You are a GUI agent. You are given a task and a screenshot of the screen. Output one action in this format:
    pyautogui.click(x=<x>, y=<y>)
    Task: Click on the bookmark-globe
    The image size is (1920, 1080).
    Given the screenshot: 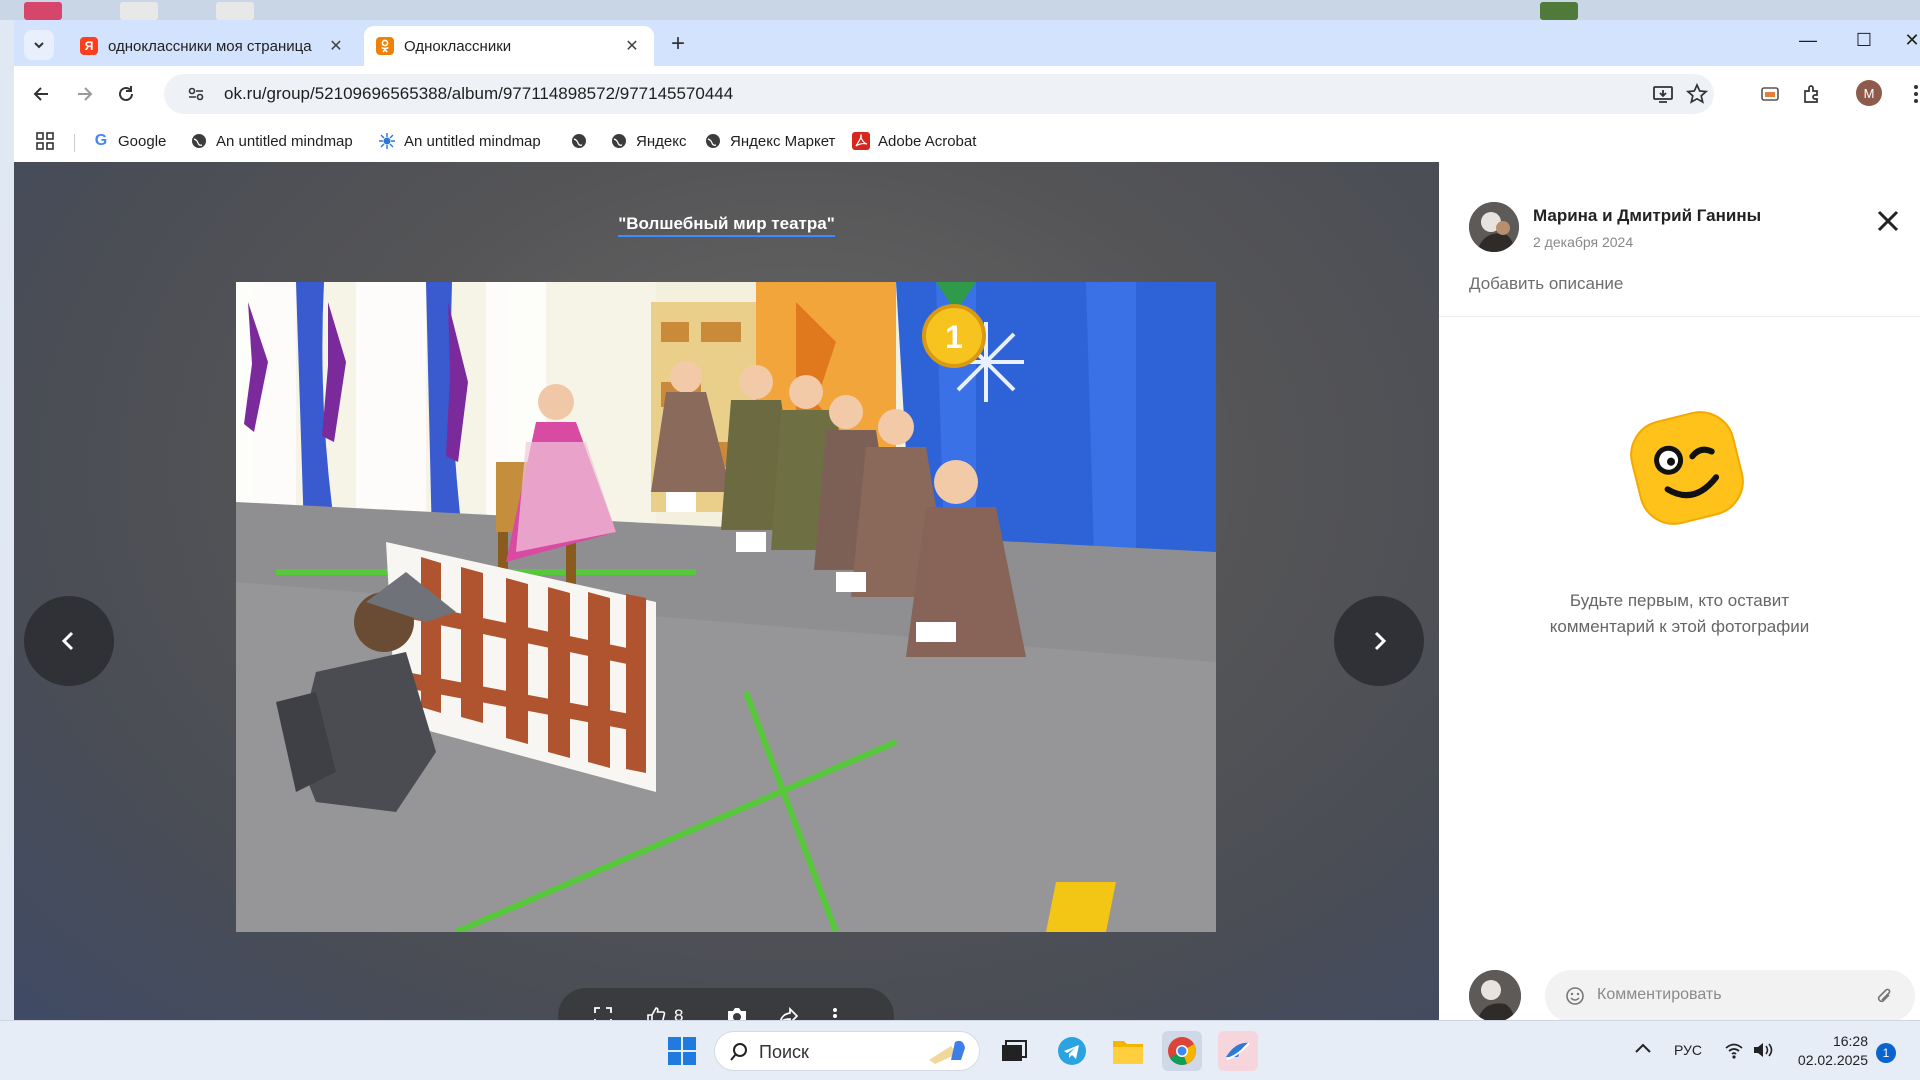 What is the action you would take?
    pyautogui.click(x=583, y=141)
    